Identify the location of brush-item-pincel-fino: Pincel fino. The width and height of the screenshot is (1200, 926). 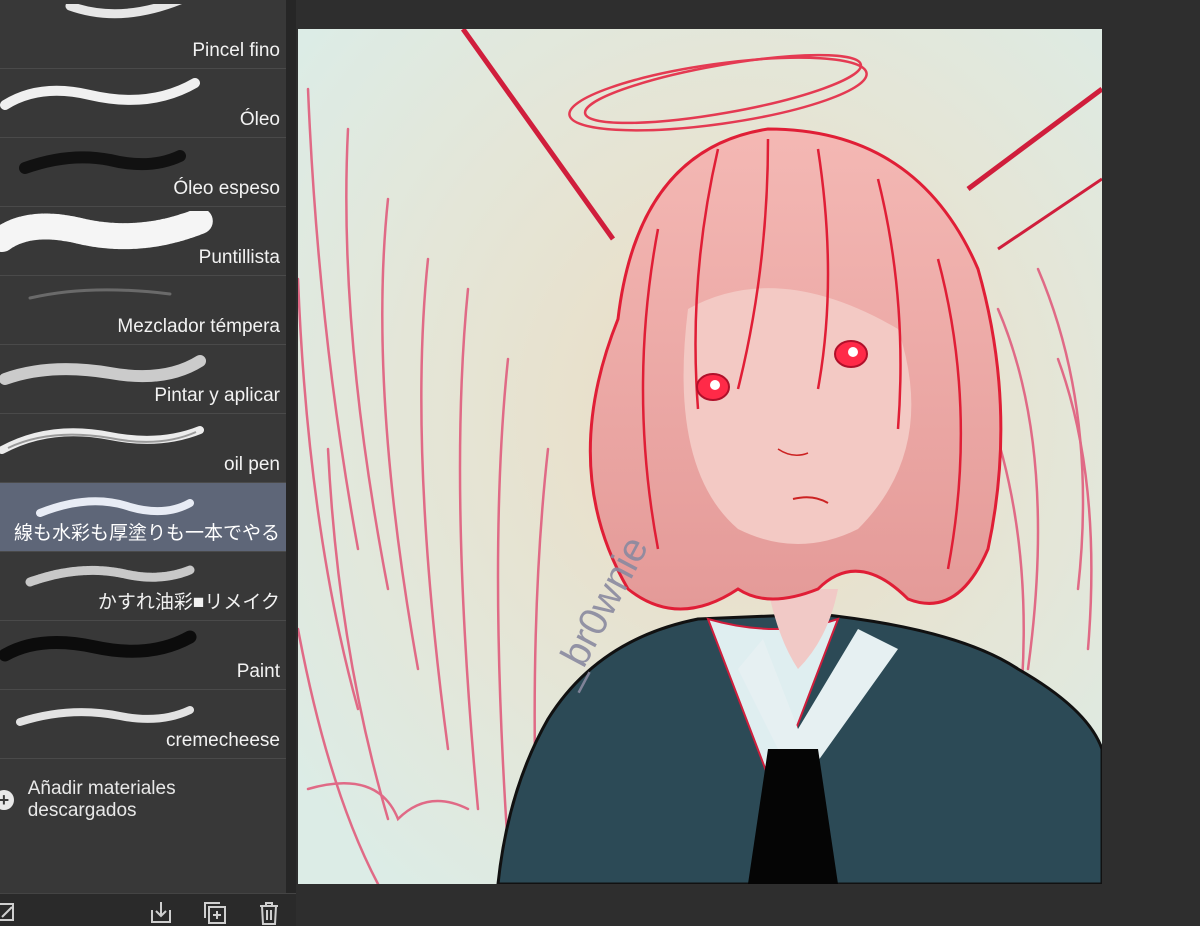
(143, 34).